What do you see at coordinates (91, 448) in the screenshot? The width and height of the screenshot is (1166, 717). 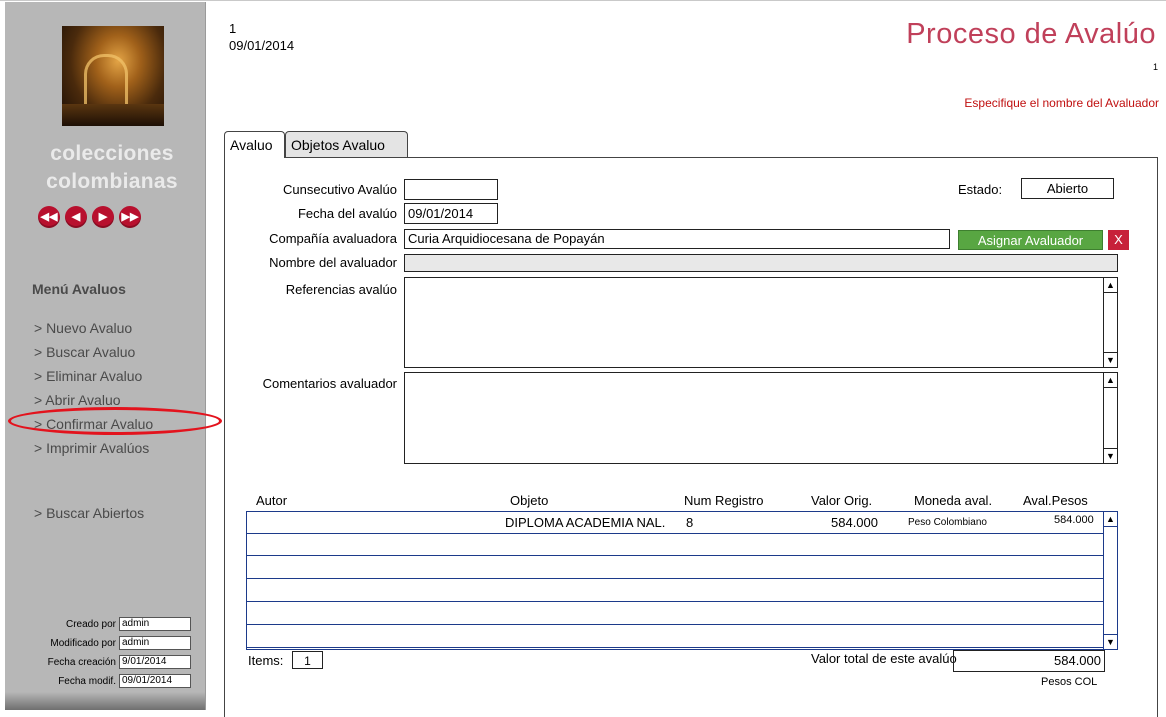 I see `menu-item-imprimir-avaluos: > Imprimir Avalúos` at bounding box center [91, 448].